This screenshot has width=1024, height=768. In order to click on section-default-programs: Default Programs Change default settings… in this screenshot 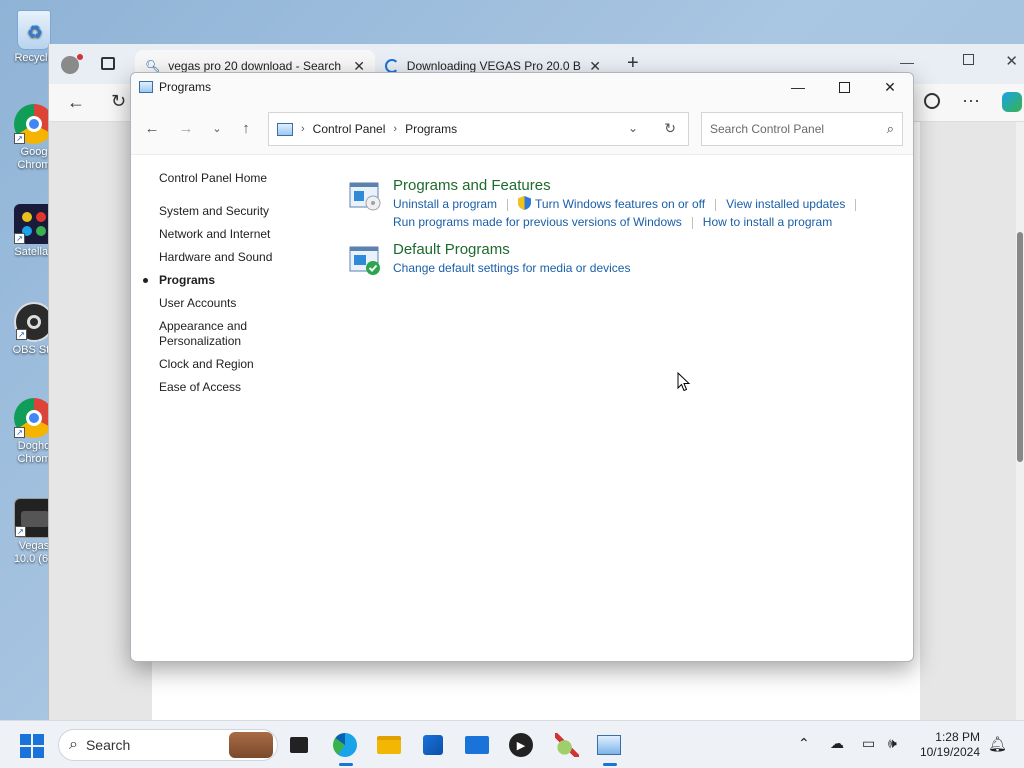, I will do `click(489, 259)`.